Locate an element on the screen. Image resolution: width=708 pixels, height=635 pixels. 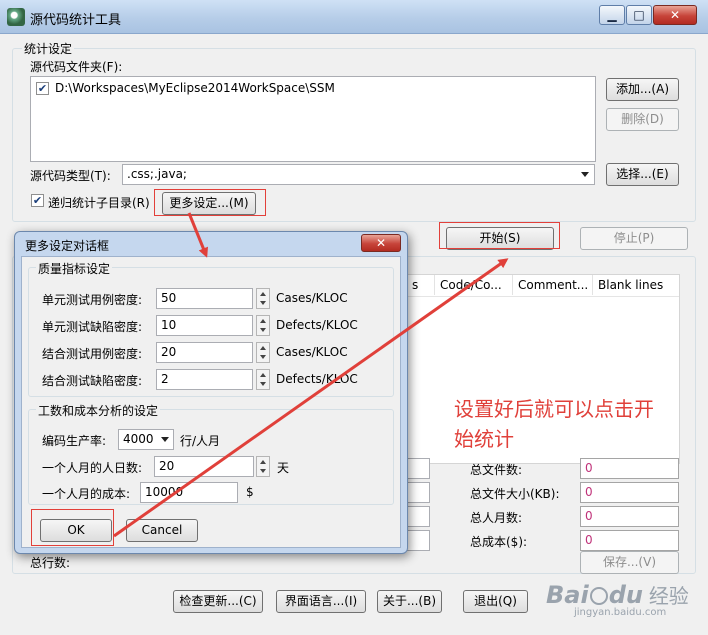
annotation-line: 设置好后就可以点击开 is located at coordinates (554, 409).